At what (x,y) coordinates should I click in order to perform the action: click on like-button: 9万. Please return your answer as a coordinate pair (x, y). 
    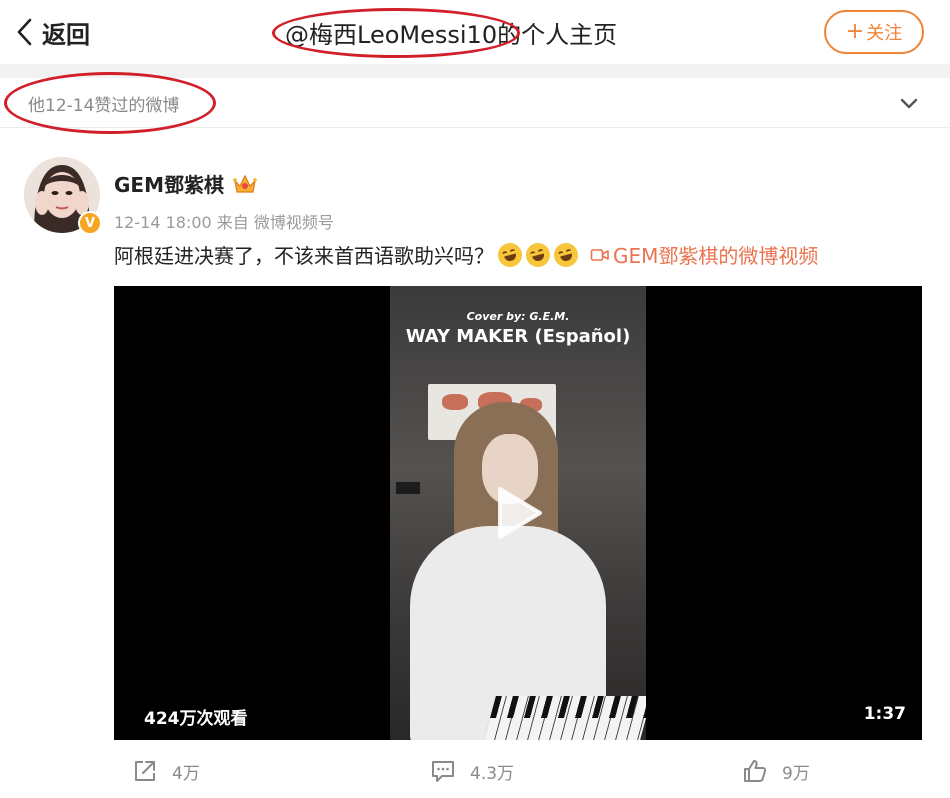
    Looking at the image, I should click on (776, 771).